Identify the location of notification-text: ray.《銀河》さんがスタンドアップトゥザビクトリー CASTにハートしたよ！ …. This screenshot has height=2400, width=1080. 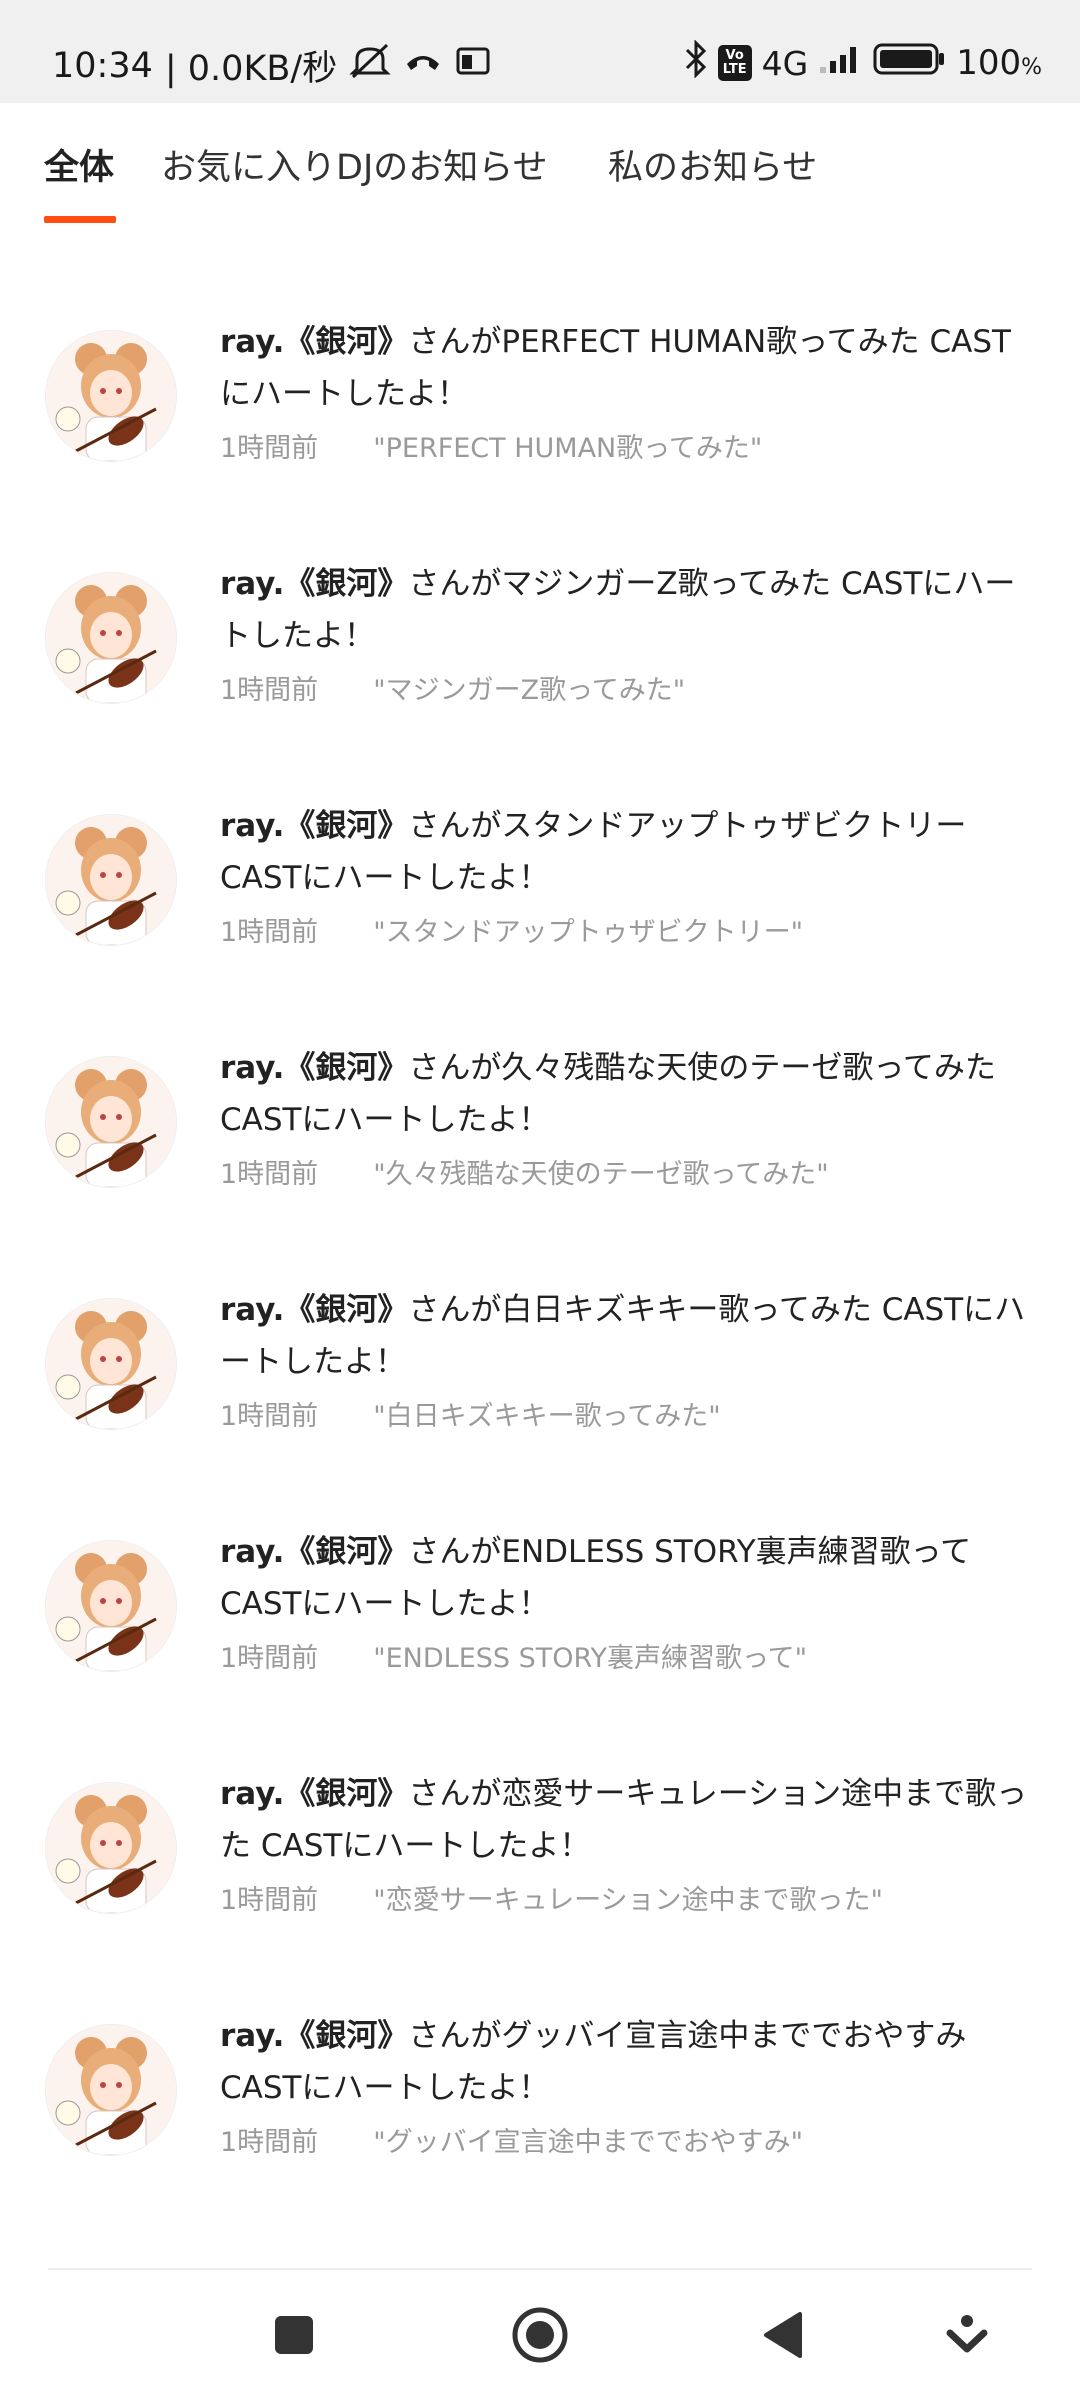
(630, 874).